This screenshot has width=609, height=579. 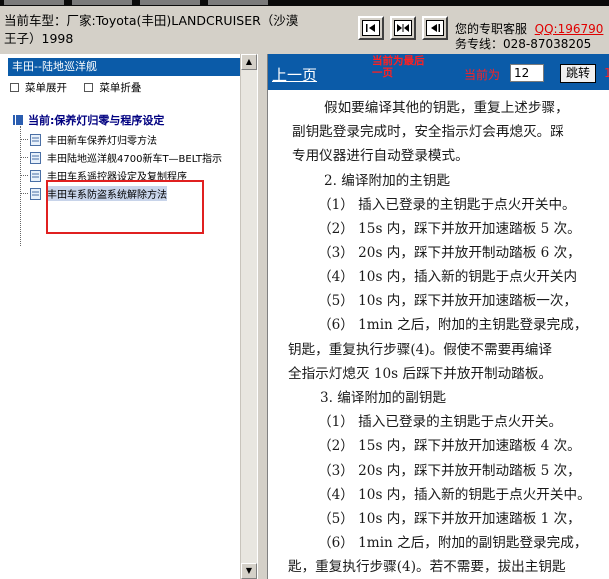 I want to click on current-vehicle-line1: 当前车型：厂家:Toyota(丰田)LANDCRUISER（沙漠, so click(x=151, y=20).